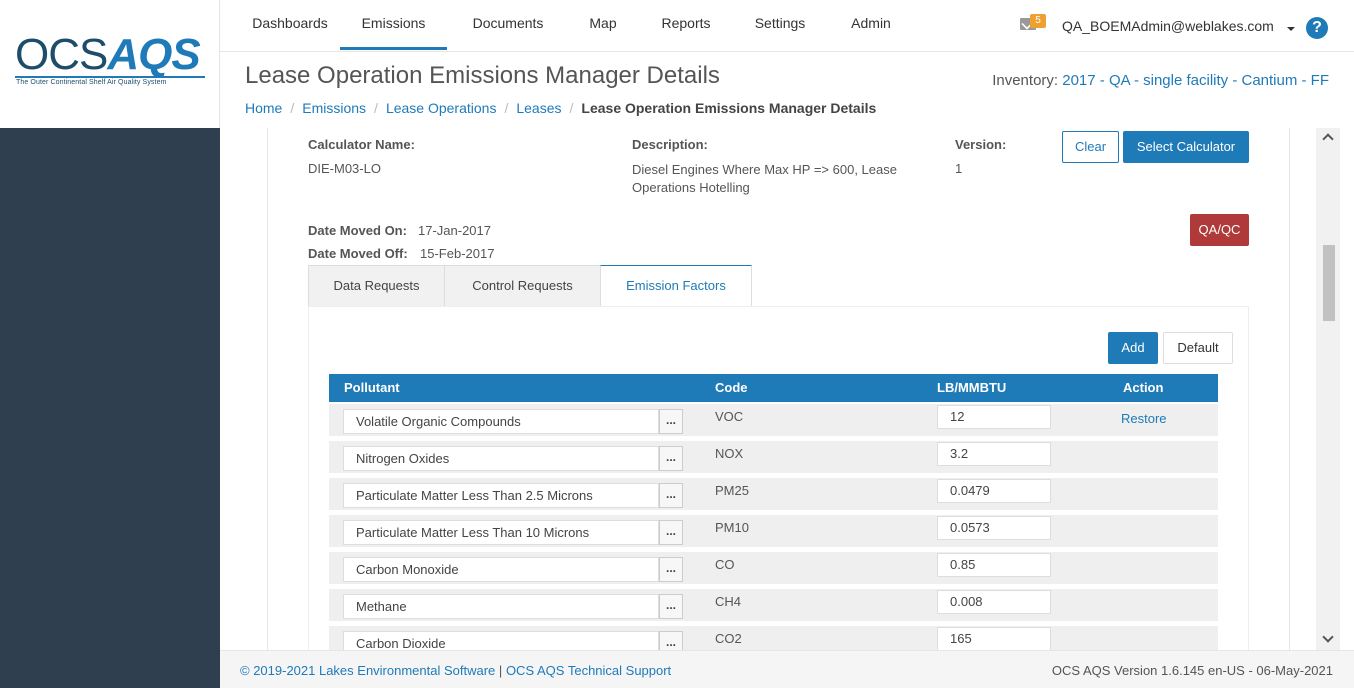  Describe the element at coordinates (1328, 637) in the screenshot. I see `scroll-down-icon` at that location.